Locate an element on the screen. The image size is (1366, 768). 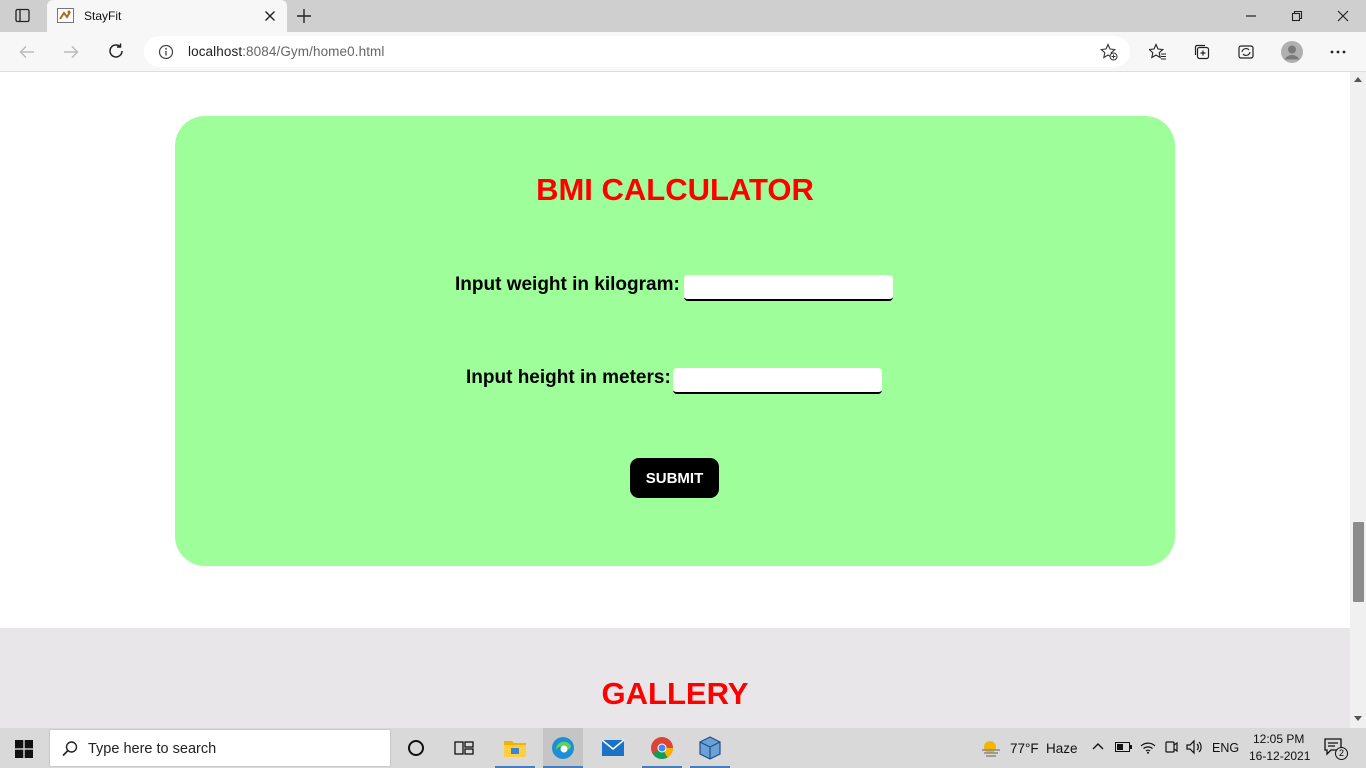
notifications-icon: 2 is located at coordinates (1336, 749).